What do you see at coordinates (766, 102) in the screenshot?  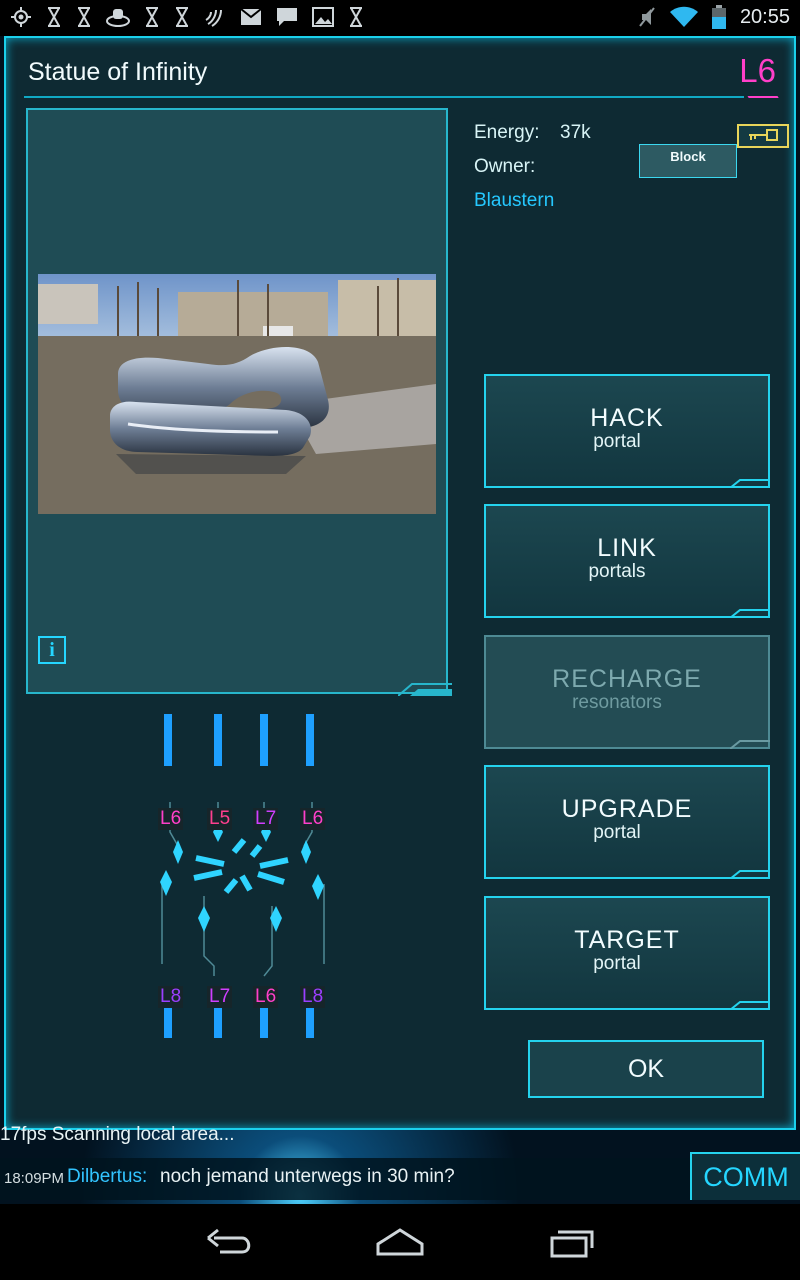 I see `title-divider-accent` at bounding box center [766, 102].